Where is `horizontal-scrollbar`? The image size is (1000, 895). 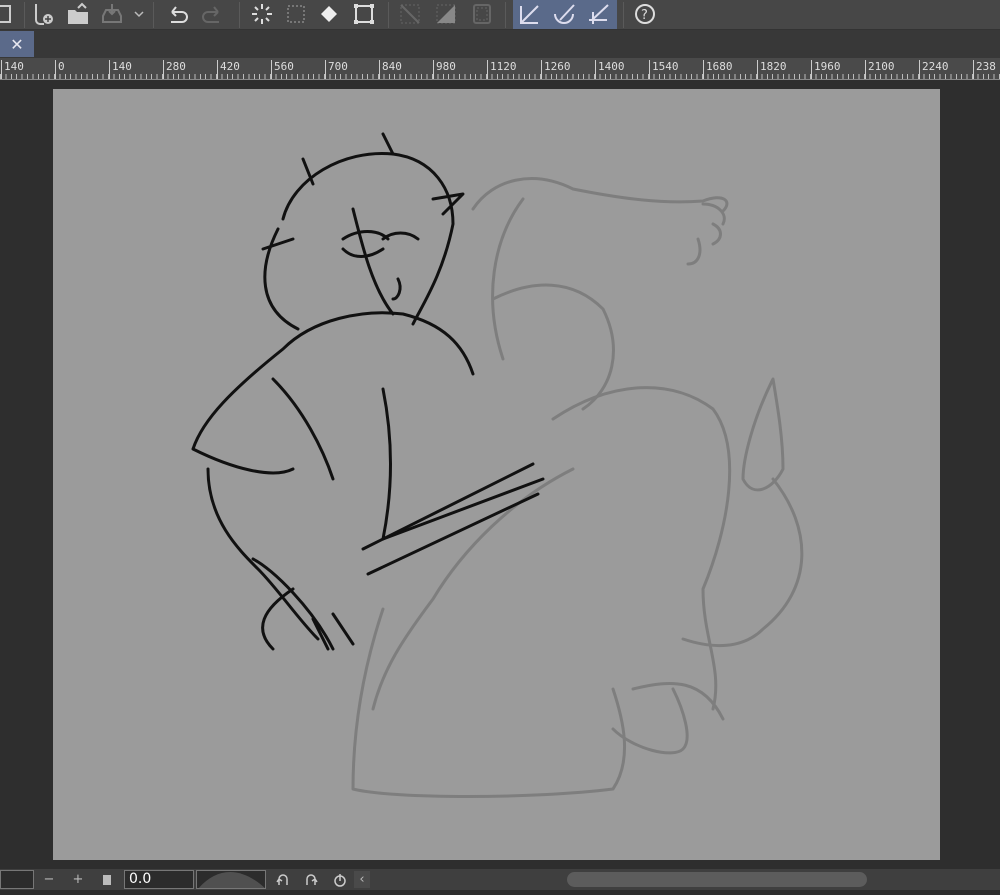 horizontal-scrollbar is located at coordinates (717, 879).